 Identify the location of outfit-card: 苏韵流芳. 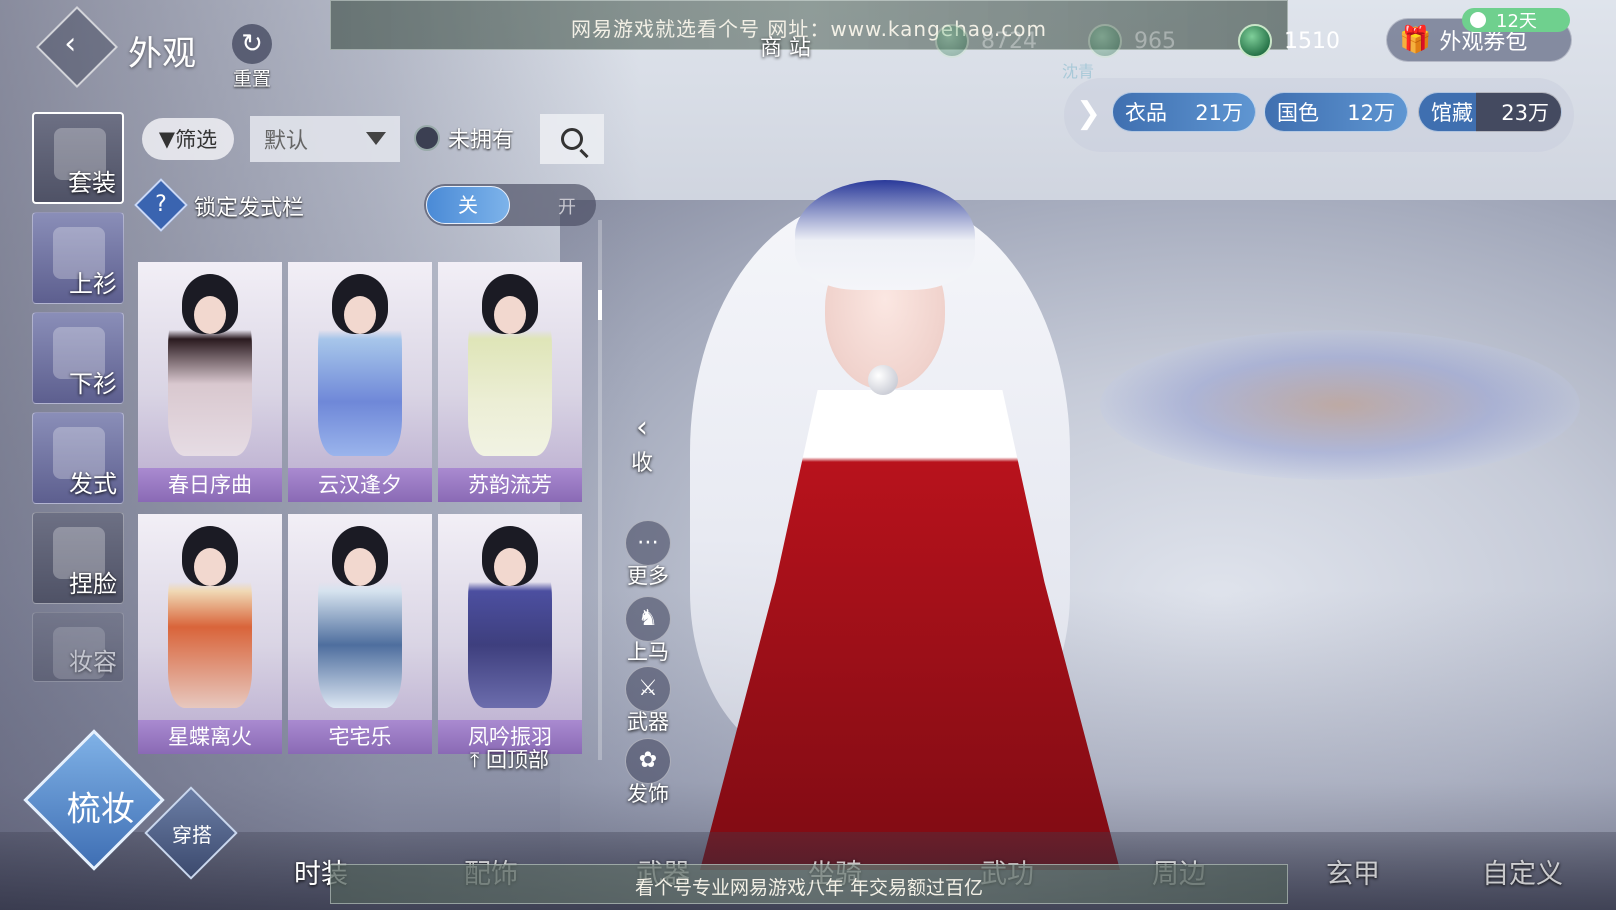
(510, 382).